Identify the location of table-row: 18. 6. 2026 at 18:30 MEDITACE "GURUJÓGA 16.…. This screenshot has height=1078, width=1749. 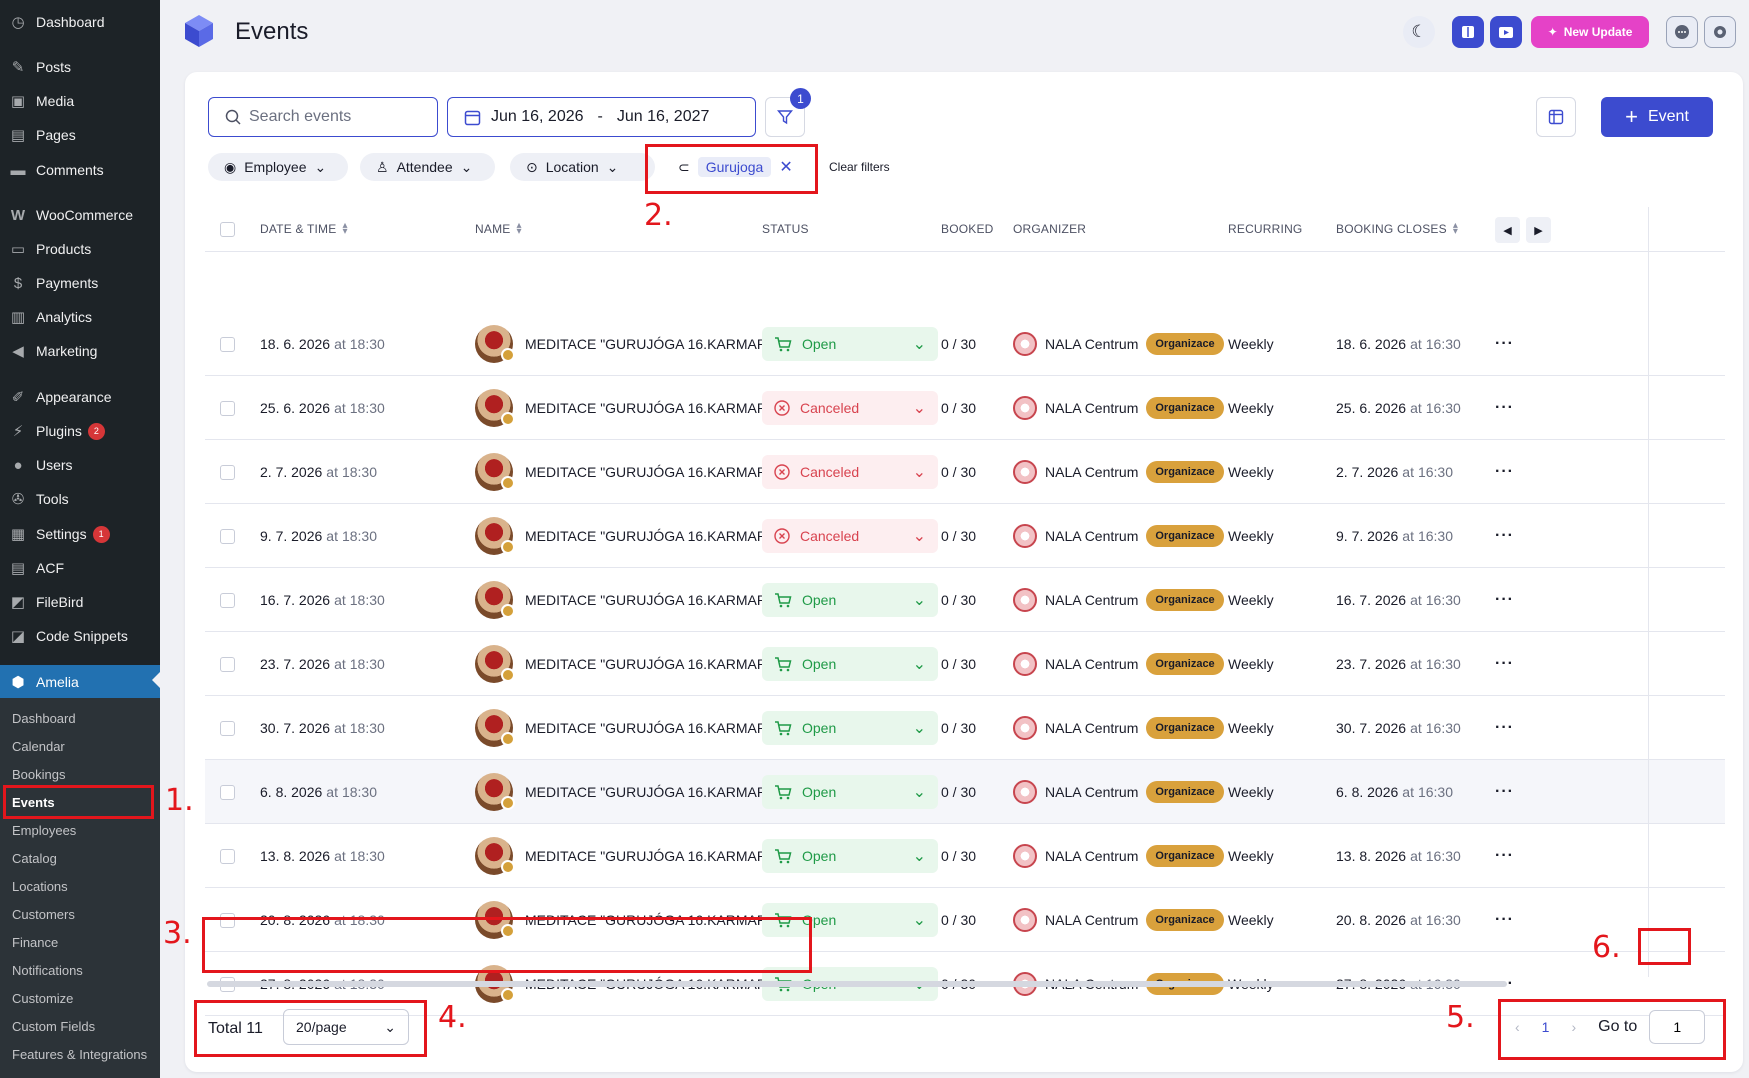
(965, 344).